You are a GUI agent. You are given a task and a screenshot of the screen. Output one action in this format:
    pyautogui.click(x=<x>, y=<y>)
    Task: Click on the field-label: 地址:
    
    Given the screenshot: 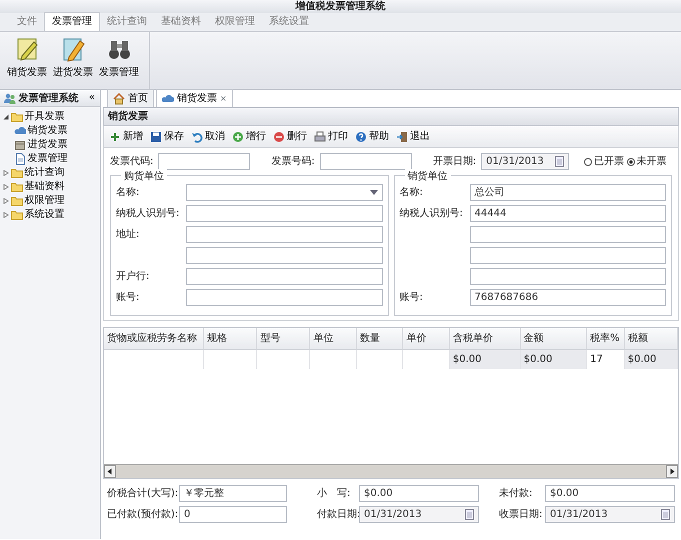 What is the action you would take?
    pyautogui.click(x=128, y=235)
    